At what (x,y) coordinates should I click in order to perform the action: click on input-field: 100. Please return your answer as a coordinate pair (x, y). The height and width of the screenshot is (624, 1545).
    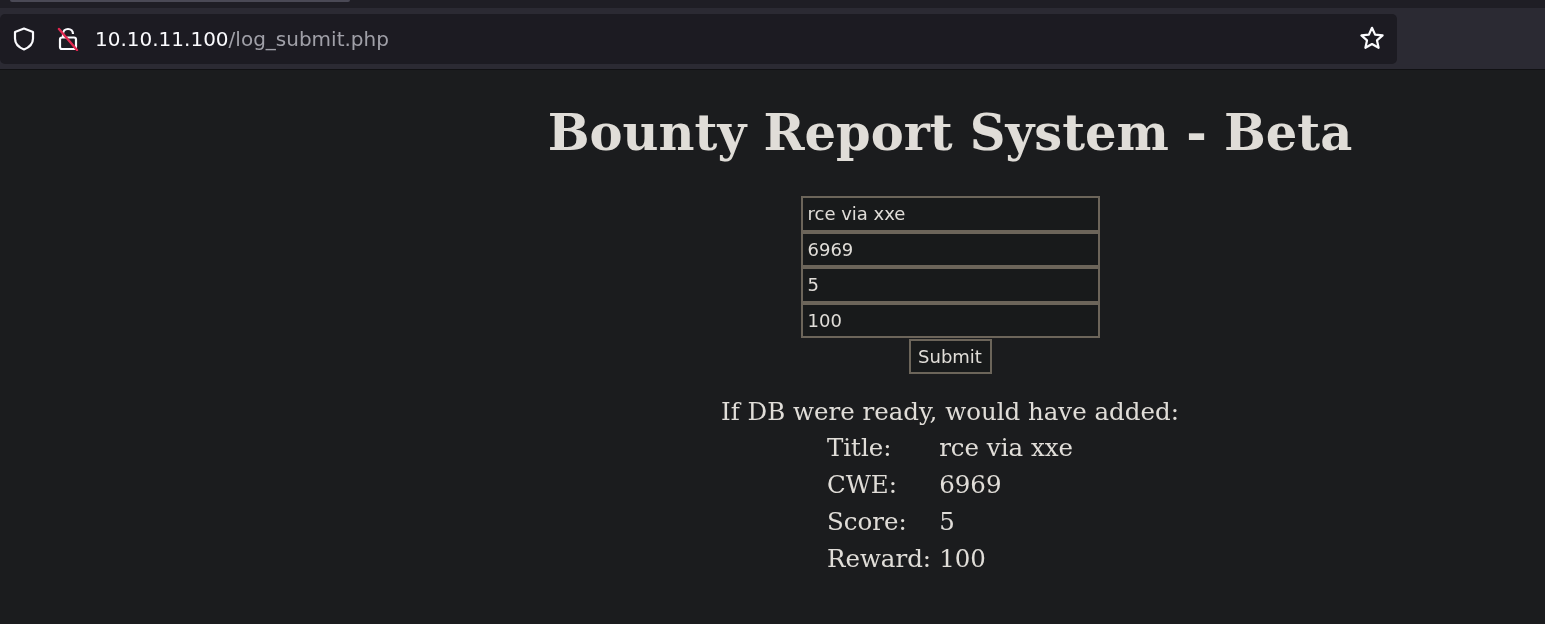
    Looking at the image, I should click on (950, 320).